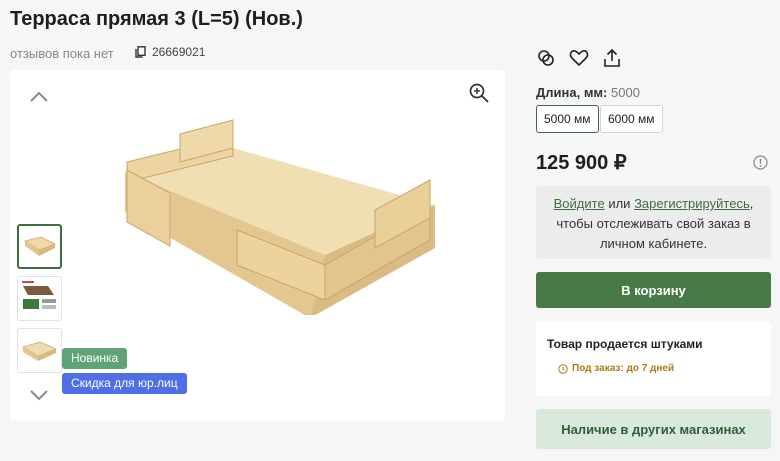 This screenshot has width=780, height=461. I want to click on length-value: 5000, so click(625, 92).